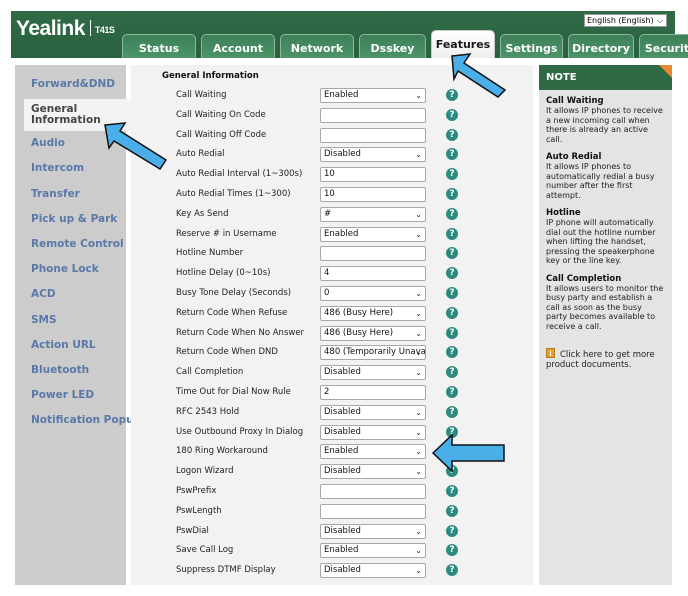 The width and height of the screenshot is (688, 596). I want to click on setting-label: Call Waiting Off Code, so click(221, 134).